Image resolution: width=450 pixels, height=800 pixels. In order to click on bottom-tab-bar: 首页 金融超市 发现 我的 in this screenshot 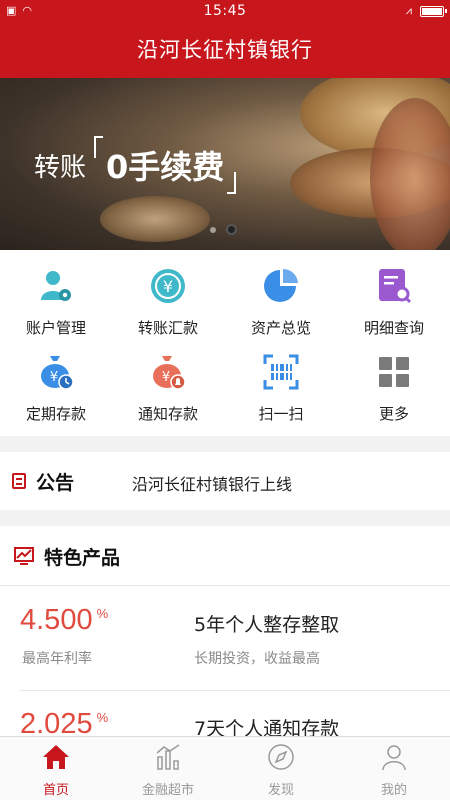, I will do `click(225, 768)`.